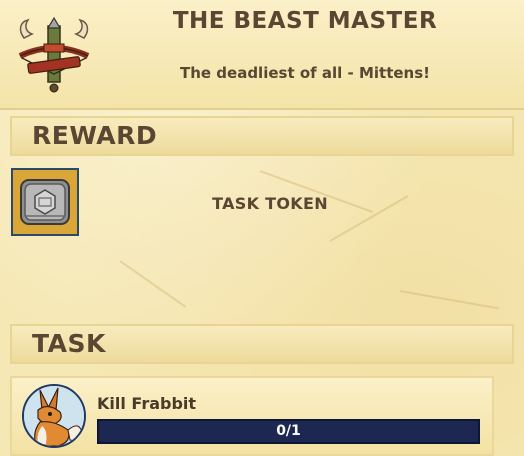 The image size is (524, 456). I want to click on task-progress-bar: 0/1, so click(288, 431).